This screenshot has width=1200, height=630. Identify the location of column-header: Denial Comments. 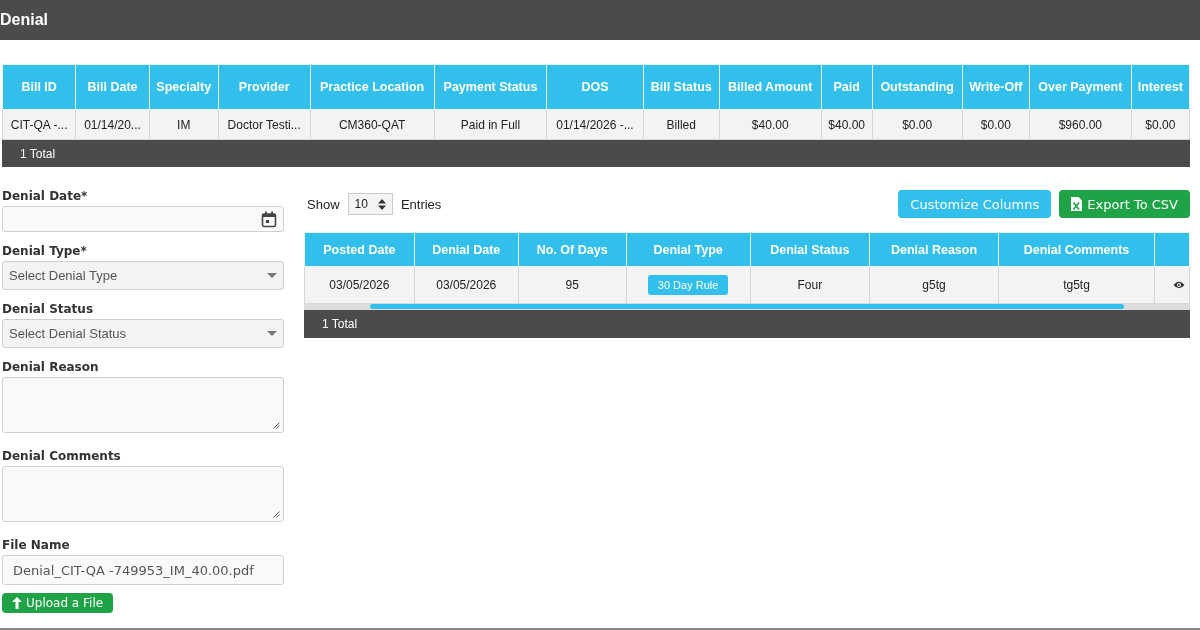
(1076, 249).